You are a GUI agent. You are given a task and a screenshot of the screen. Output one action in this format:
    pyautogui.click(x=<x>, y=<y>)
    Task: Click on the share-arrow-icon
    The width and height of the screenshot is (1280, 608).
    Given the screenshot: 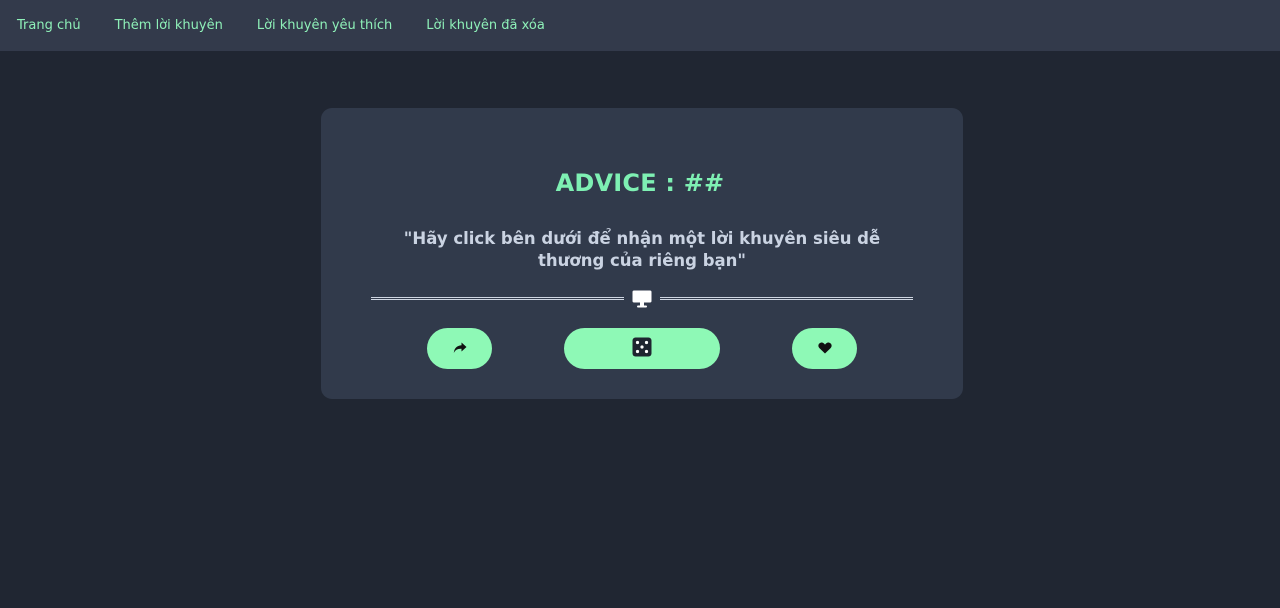 What is the action you would take?
    pyautogui.click(x=460, y=348)
    